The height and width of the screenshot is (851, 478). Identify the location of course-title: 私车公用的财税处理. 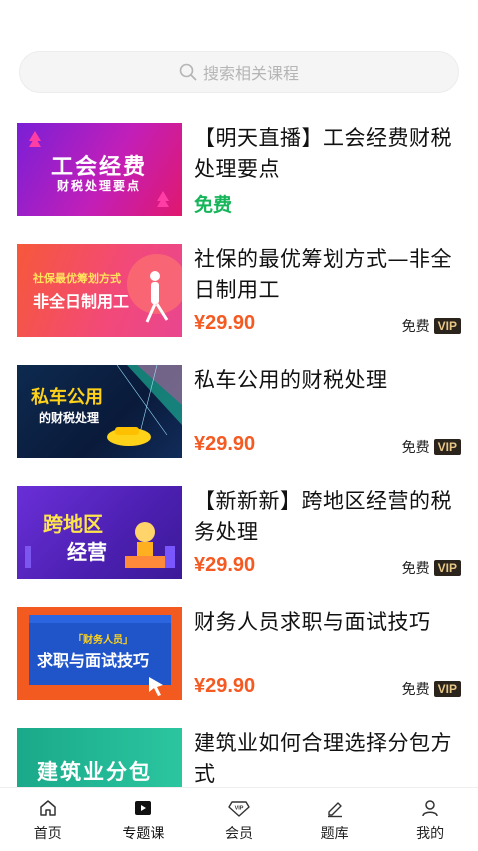
(291, 380).